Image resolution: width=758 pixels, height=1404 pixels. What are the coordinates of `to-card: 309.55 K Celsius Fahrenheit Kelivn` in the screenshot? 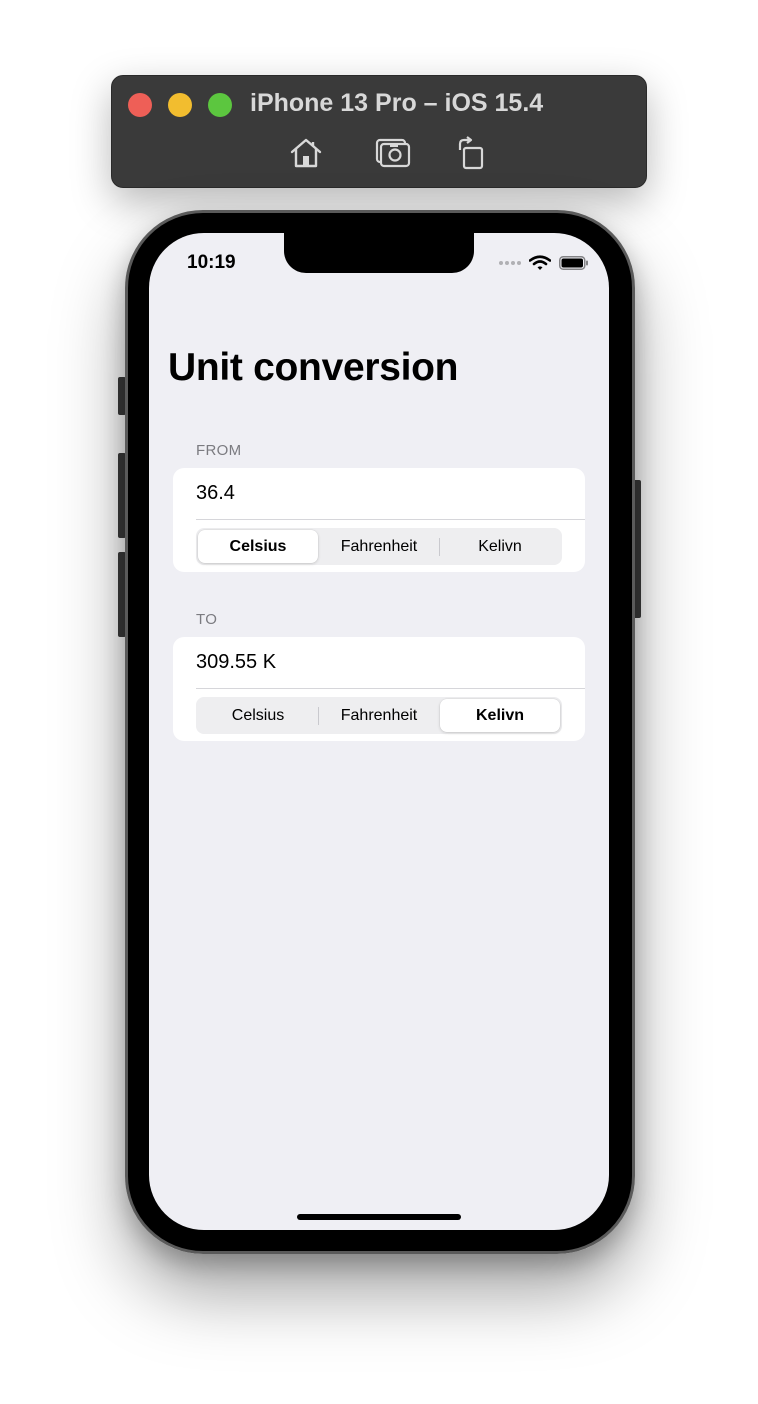 It's located at (379, 689).